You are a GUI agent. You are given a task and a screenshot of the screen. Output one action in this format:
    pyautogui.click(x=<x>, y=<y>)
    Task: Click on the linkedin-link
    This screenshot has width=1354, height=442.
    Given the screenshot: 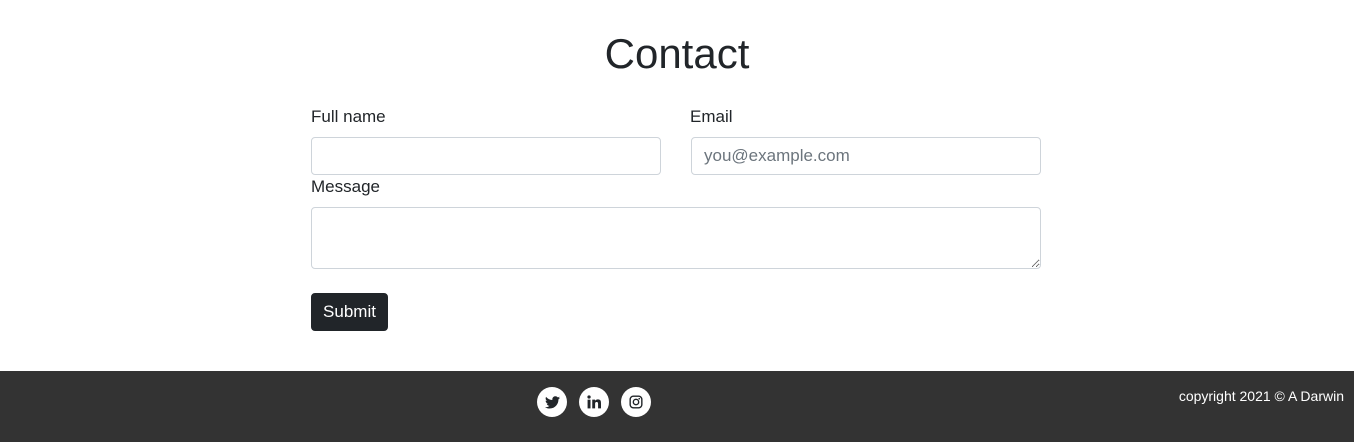 What is the action you would take?
    pyautogui.click(x=594, y=402)
    